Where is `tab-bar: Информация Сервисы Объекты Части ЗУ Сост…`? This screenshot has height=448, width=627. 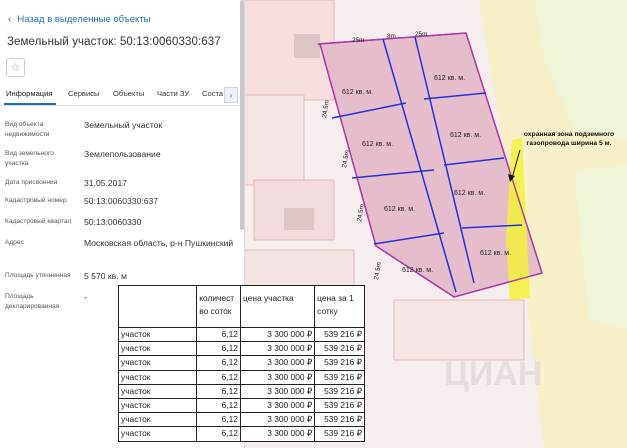 tab-bar: Информация Сервисы Объекты Части ЗУ Сост… is located at coordinates (120, 94).